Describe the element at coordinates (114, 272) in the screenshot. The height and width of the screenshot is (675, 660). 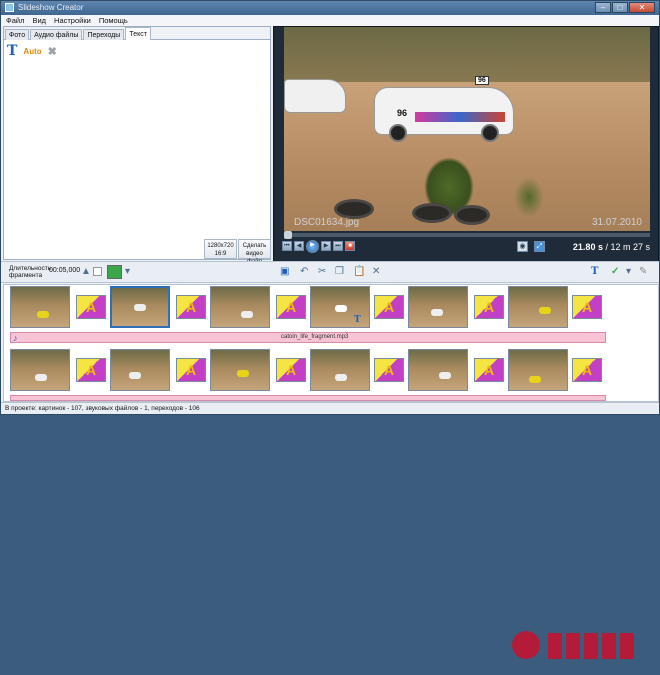
I see `lock-icon` at that location.